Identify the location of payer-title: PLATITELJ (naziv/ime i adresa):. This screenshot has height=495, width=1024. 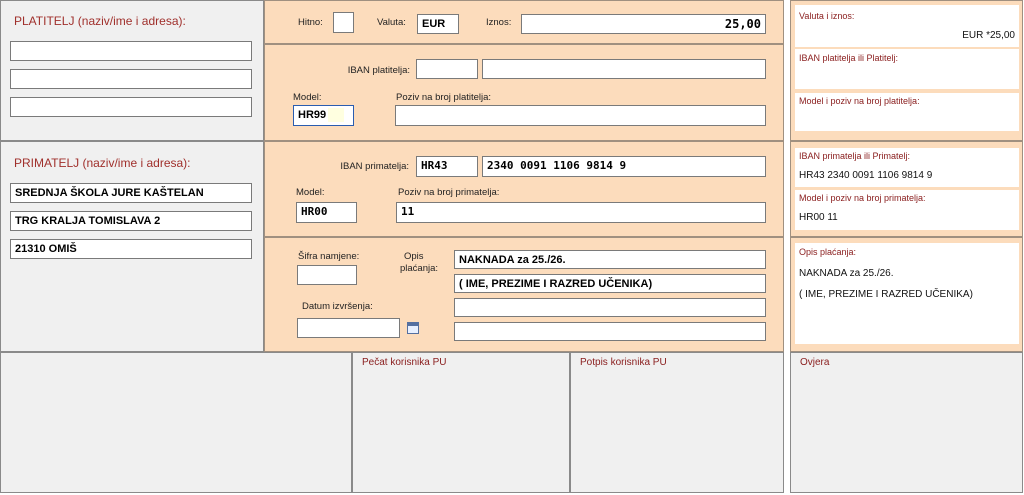
(100, 21).